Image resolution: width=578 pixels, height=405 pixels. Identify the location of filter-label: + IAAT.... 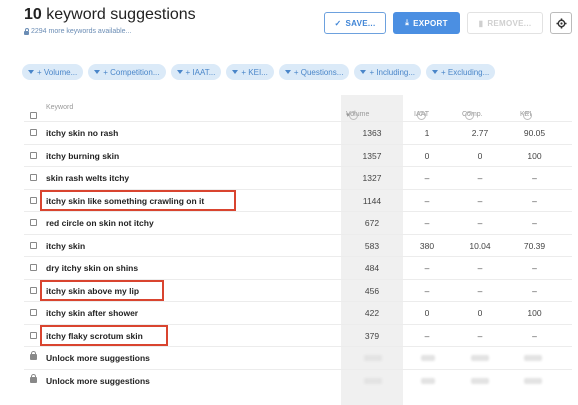
(200, 72).